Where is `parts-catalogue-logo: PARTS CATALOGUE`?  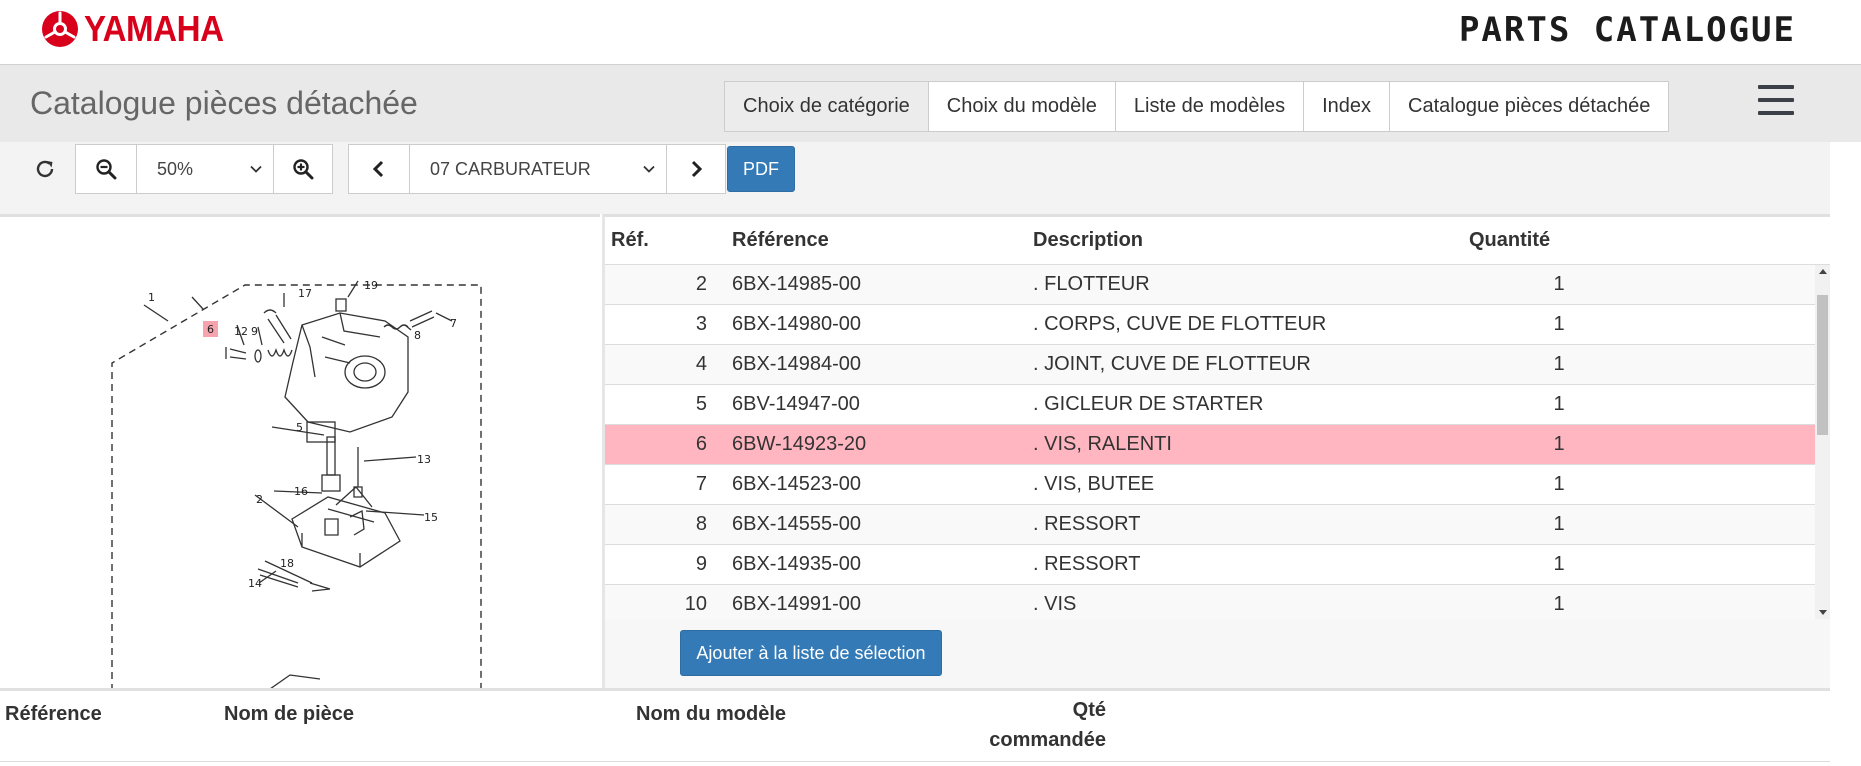
parts-catalogue-logo: PARTS CATALOGUE is located at coordinates (1627, 30).